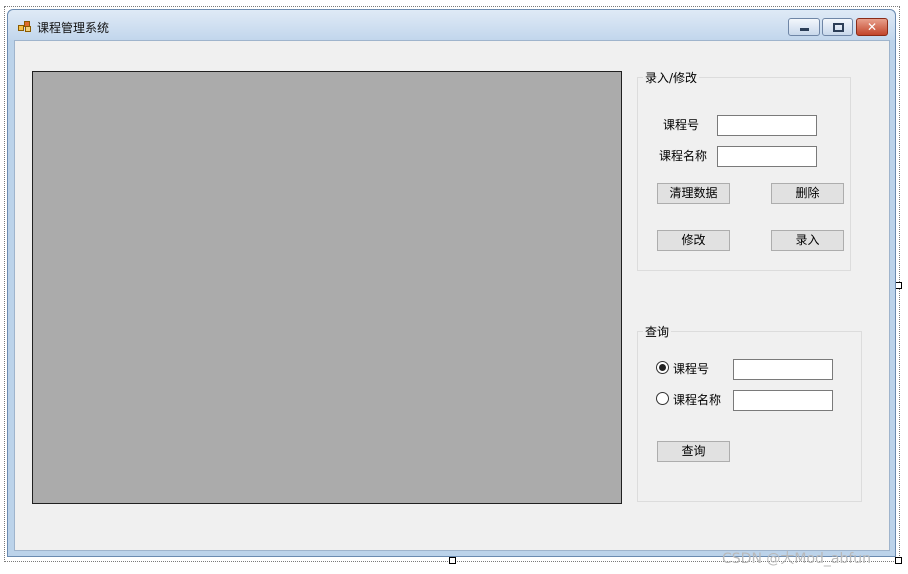 This screenshot has width=908, height=574. Describe the element at coordinates (671, 77) in the screenshot. I see `edit-group-title: 录入/修改` at that location.